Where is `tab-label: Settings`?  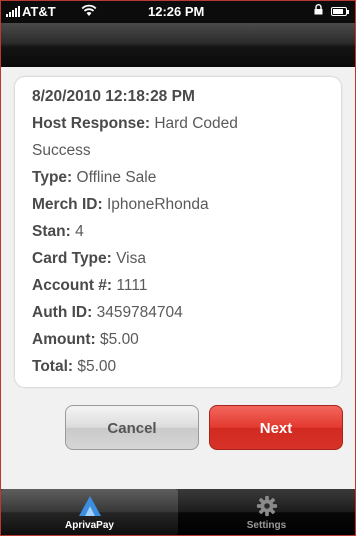 tab-label: Settings is located at coordinates (266, 525).